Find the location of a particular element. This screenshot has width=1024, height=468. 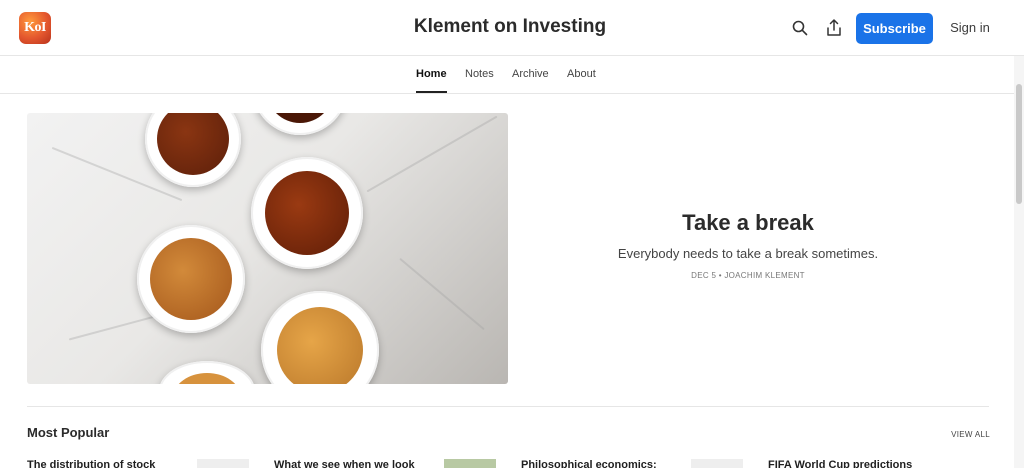

subscribe-button: Subscribe is located at coordinates (894, 28).